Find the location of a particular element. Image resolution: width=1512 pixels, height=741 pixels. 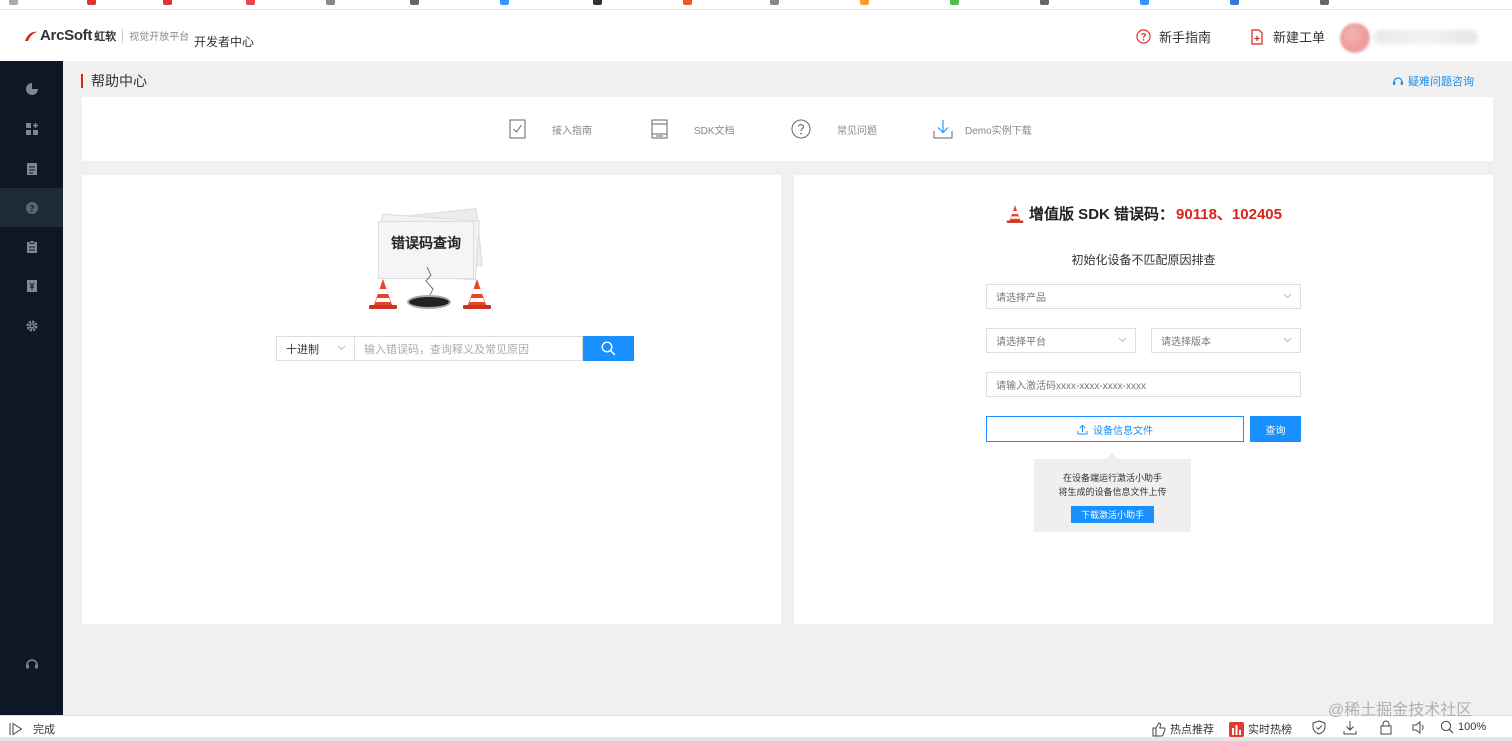

lock-icon is located at coordinates (1386, 727).